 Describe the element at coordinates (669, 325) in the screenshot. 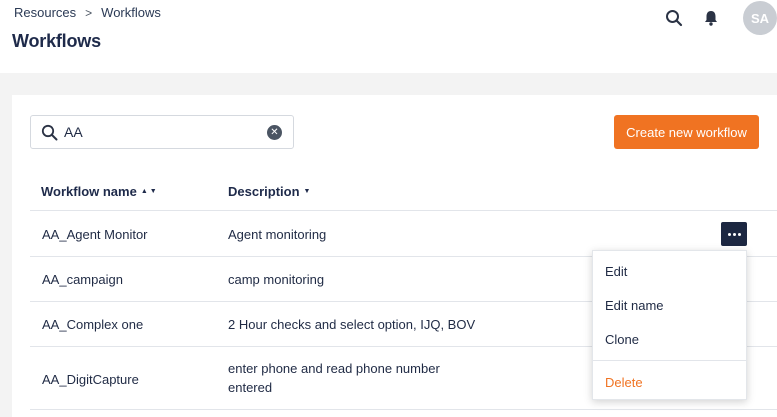

I see `row-actions-menu: Edit Edit name Clone Delete` at that location.